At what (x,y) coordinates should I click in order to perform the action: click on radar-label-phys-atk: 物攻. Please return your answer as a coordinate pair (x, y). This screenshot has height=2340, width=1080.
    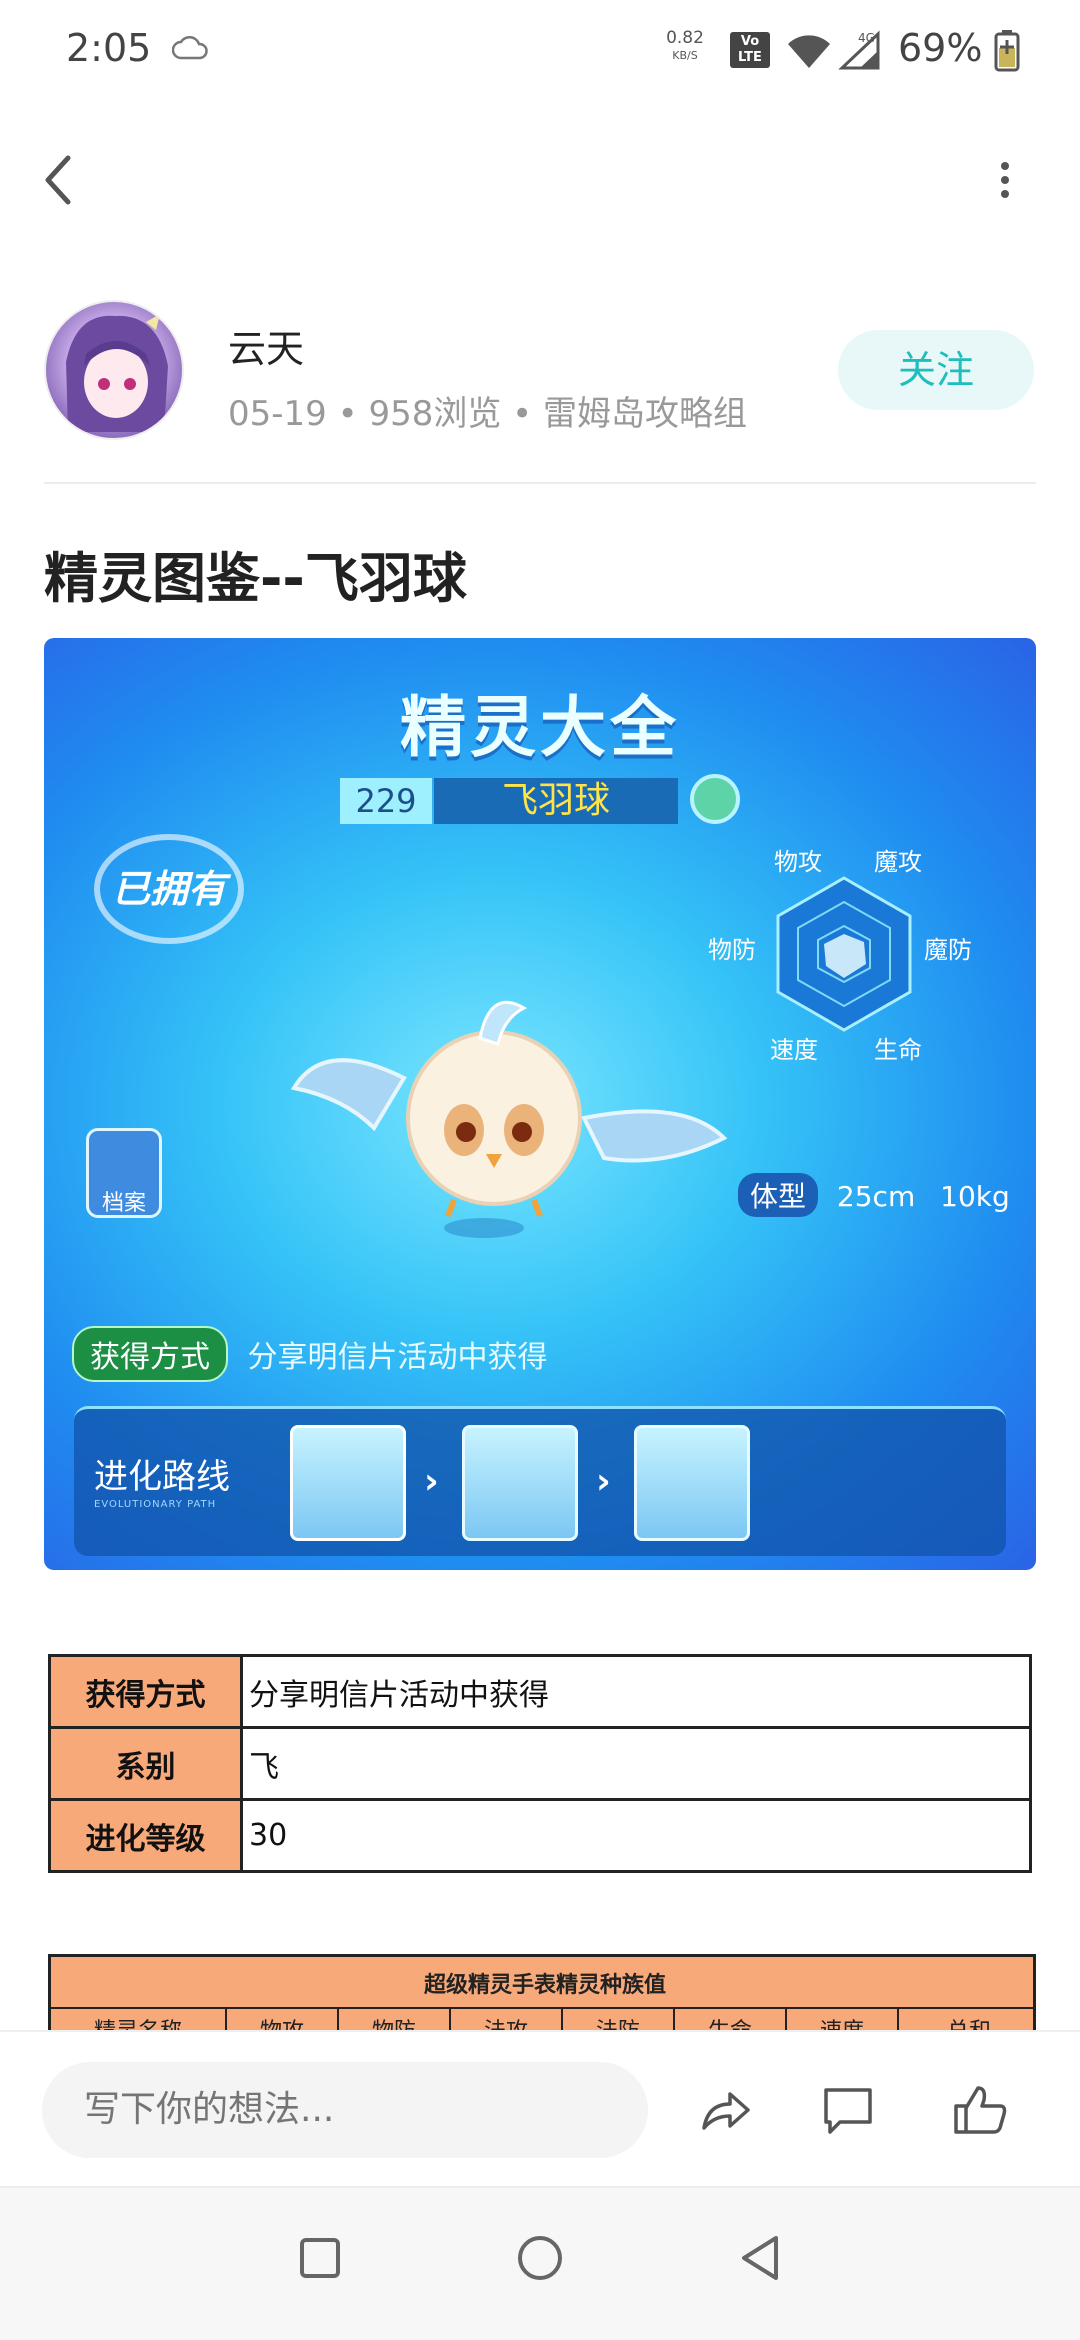
    Looking at the image, I should click on (798, 862).